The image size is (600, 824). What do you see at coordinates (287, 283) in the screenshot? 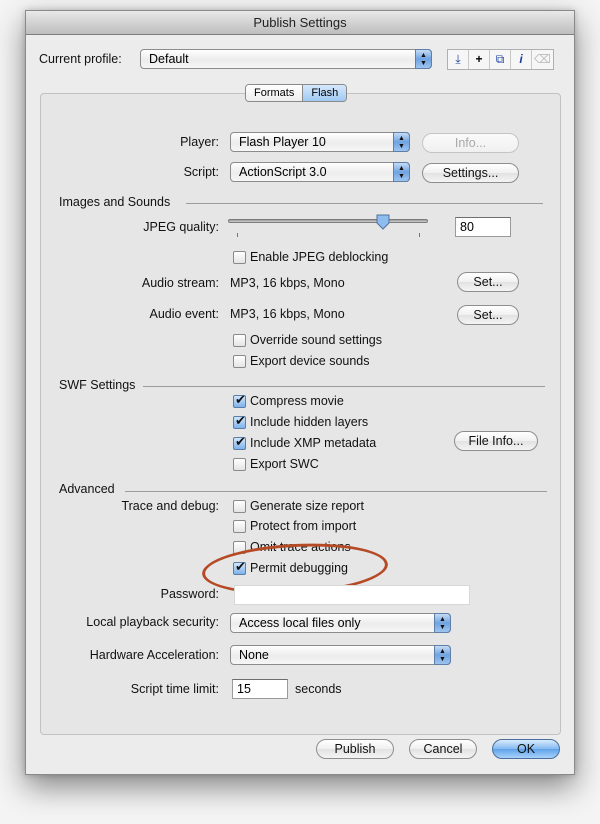
I see `audio-stream-value: MP3, 16 kbps, Mono` at bounding box center [287, 283].